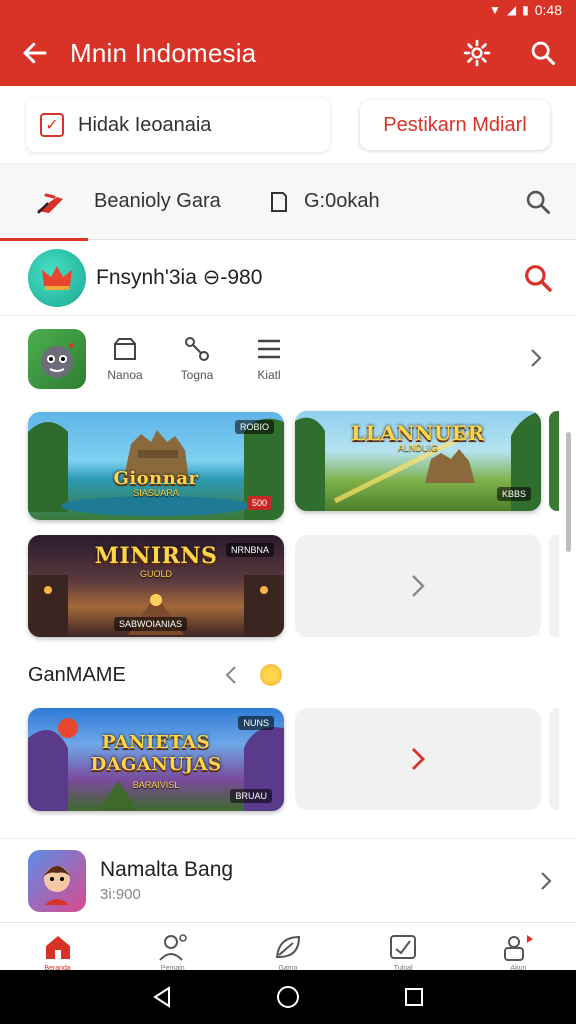  Describe the element at coordinates (288, 880) in the screenshot. I see `list-item: Namalta Bang 3i:900` at that location.